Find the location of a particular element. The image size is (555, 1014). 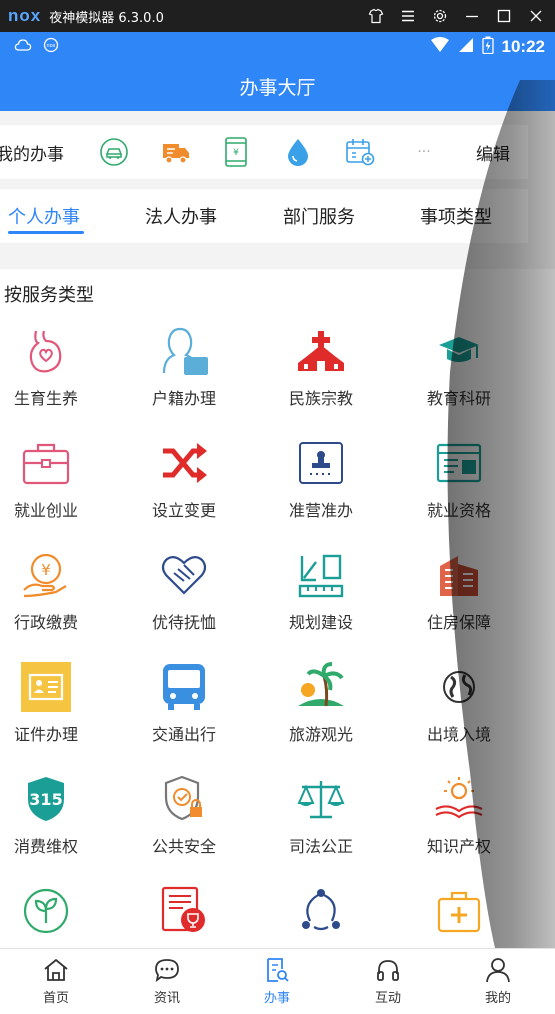

service-label: 交通出行 is located at coordinates (183, 734).